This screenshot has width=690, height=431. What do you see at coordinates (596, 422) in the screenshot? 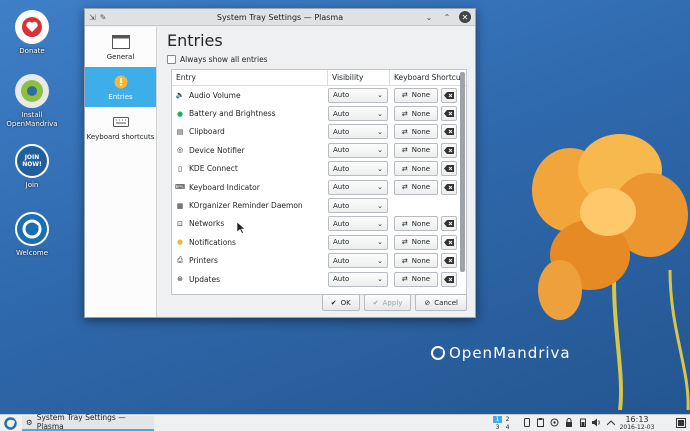
I see `volume-icon` at bounding box center [596, 422].